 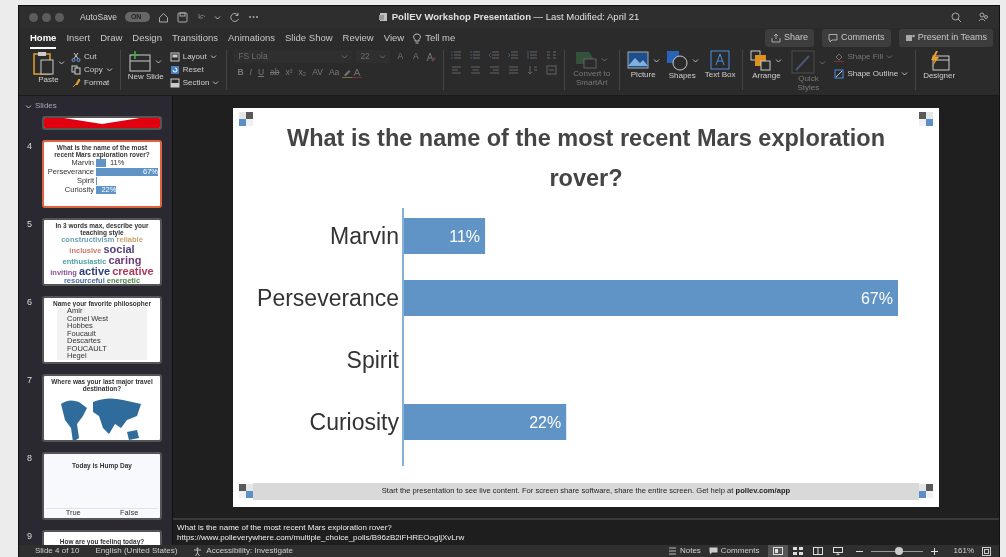 I want to click on shapes-button: Shapes, so click(x=682, y=65).